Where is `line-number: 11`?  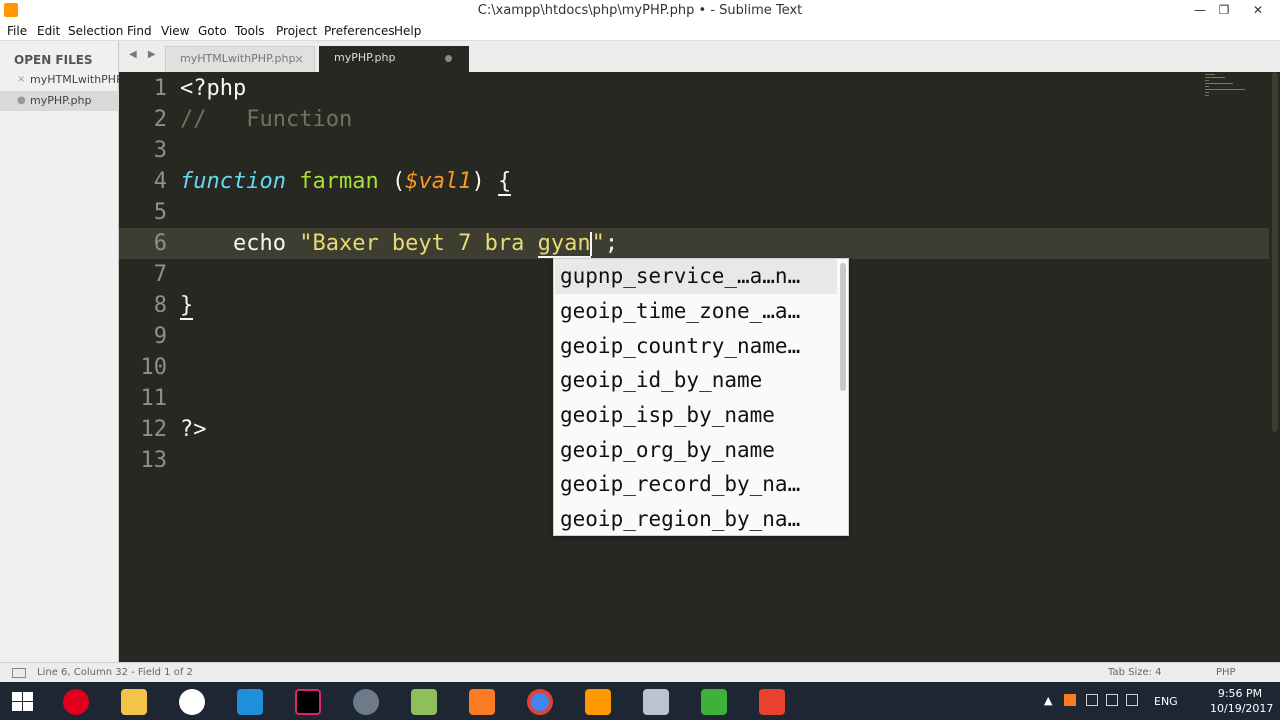 line-number: 11 is located at coordinates (154, 398).